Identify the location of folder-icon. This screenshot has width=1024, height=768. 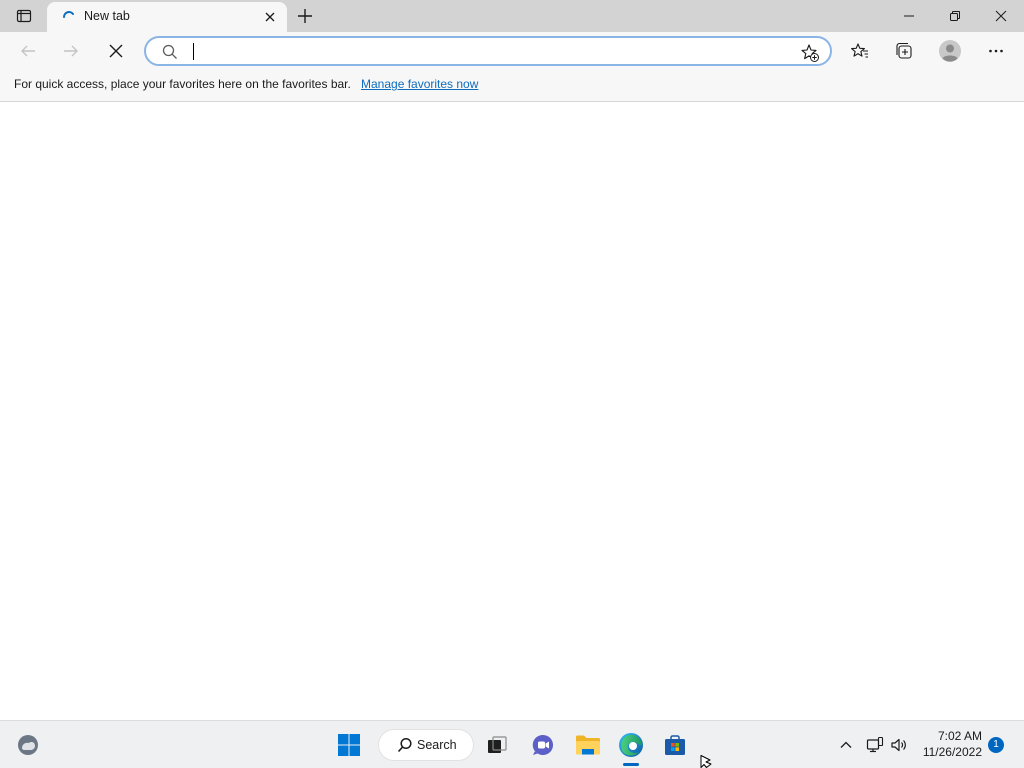
(588, 745).